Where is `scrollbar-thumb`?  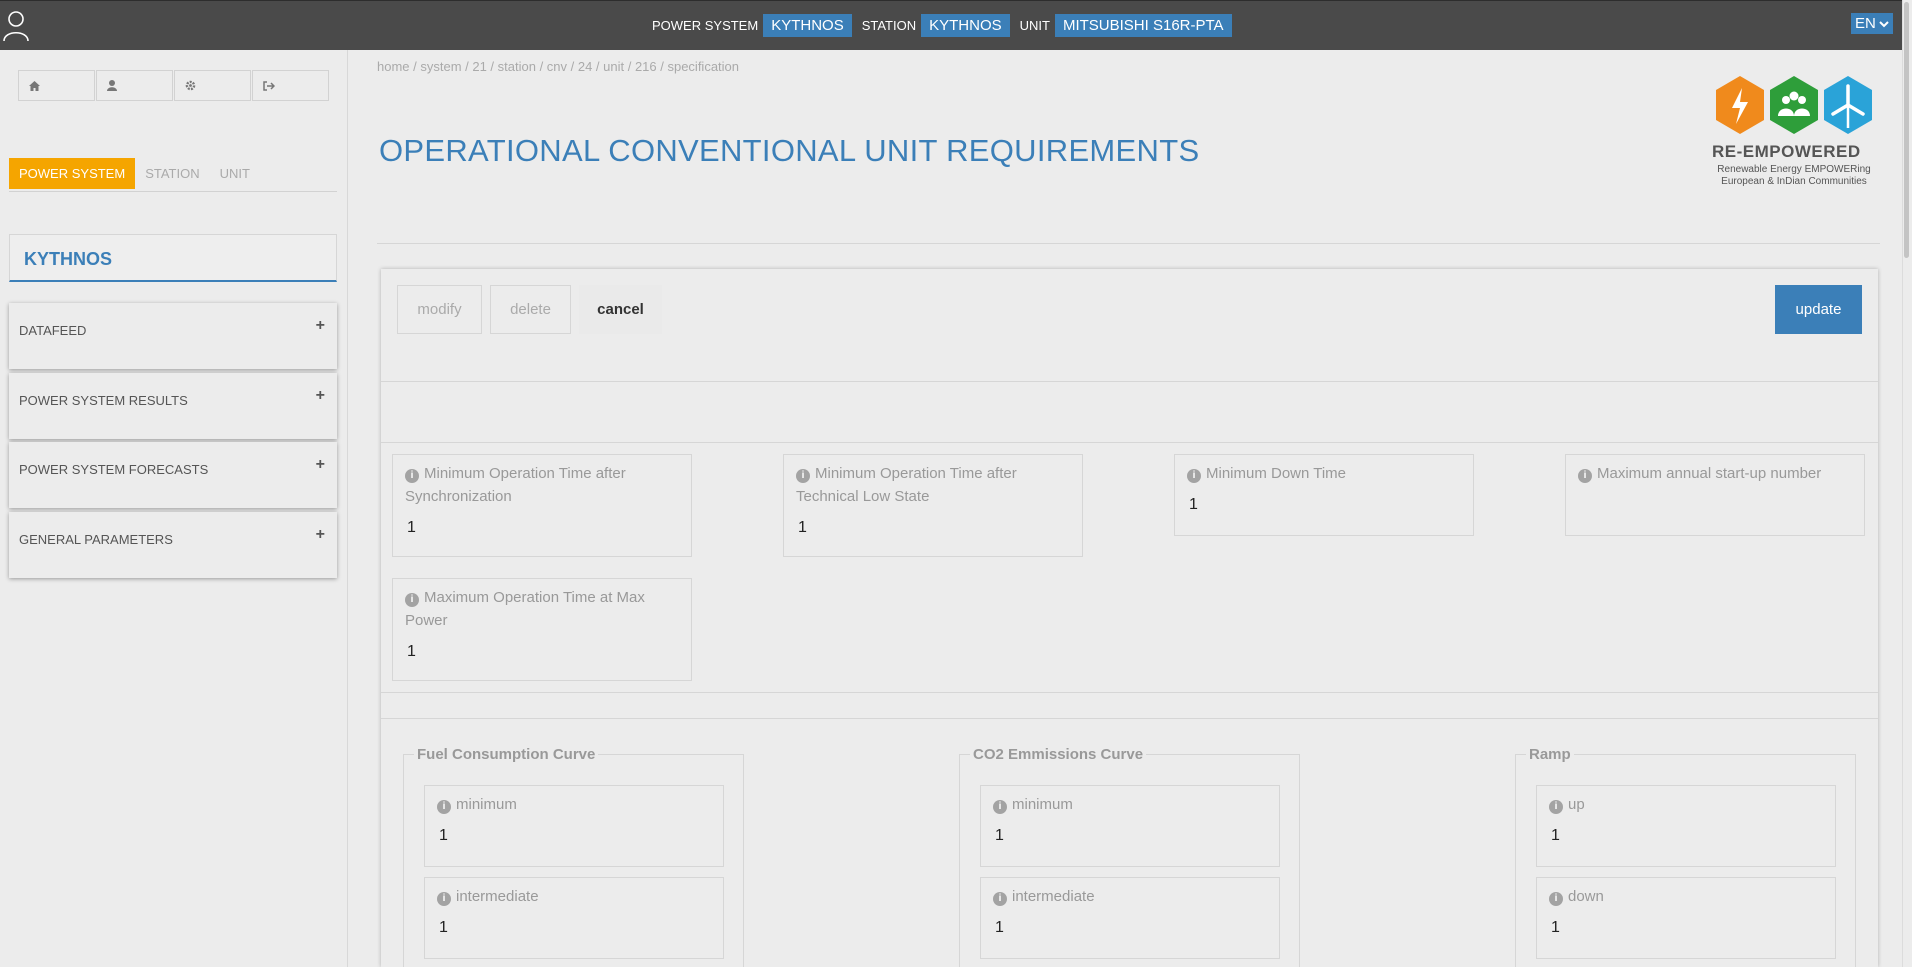 scrollbar-thumb is located at coordinates (1906, 130).